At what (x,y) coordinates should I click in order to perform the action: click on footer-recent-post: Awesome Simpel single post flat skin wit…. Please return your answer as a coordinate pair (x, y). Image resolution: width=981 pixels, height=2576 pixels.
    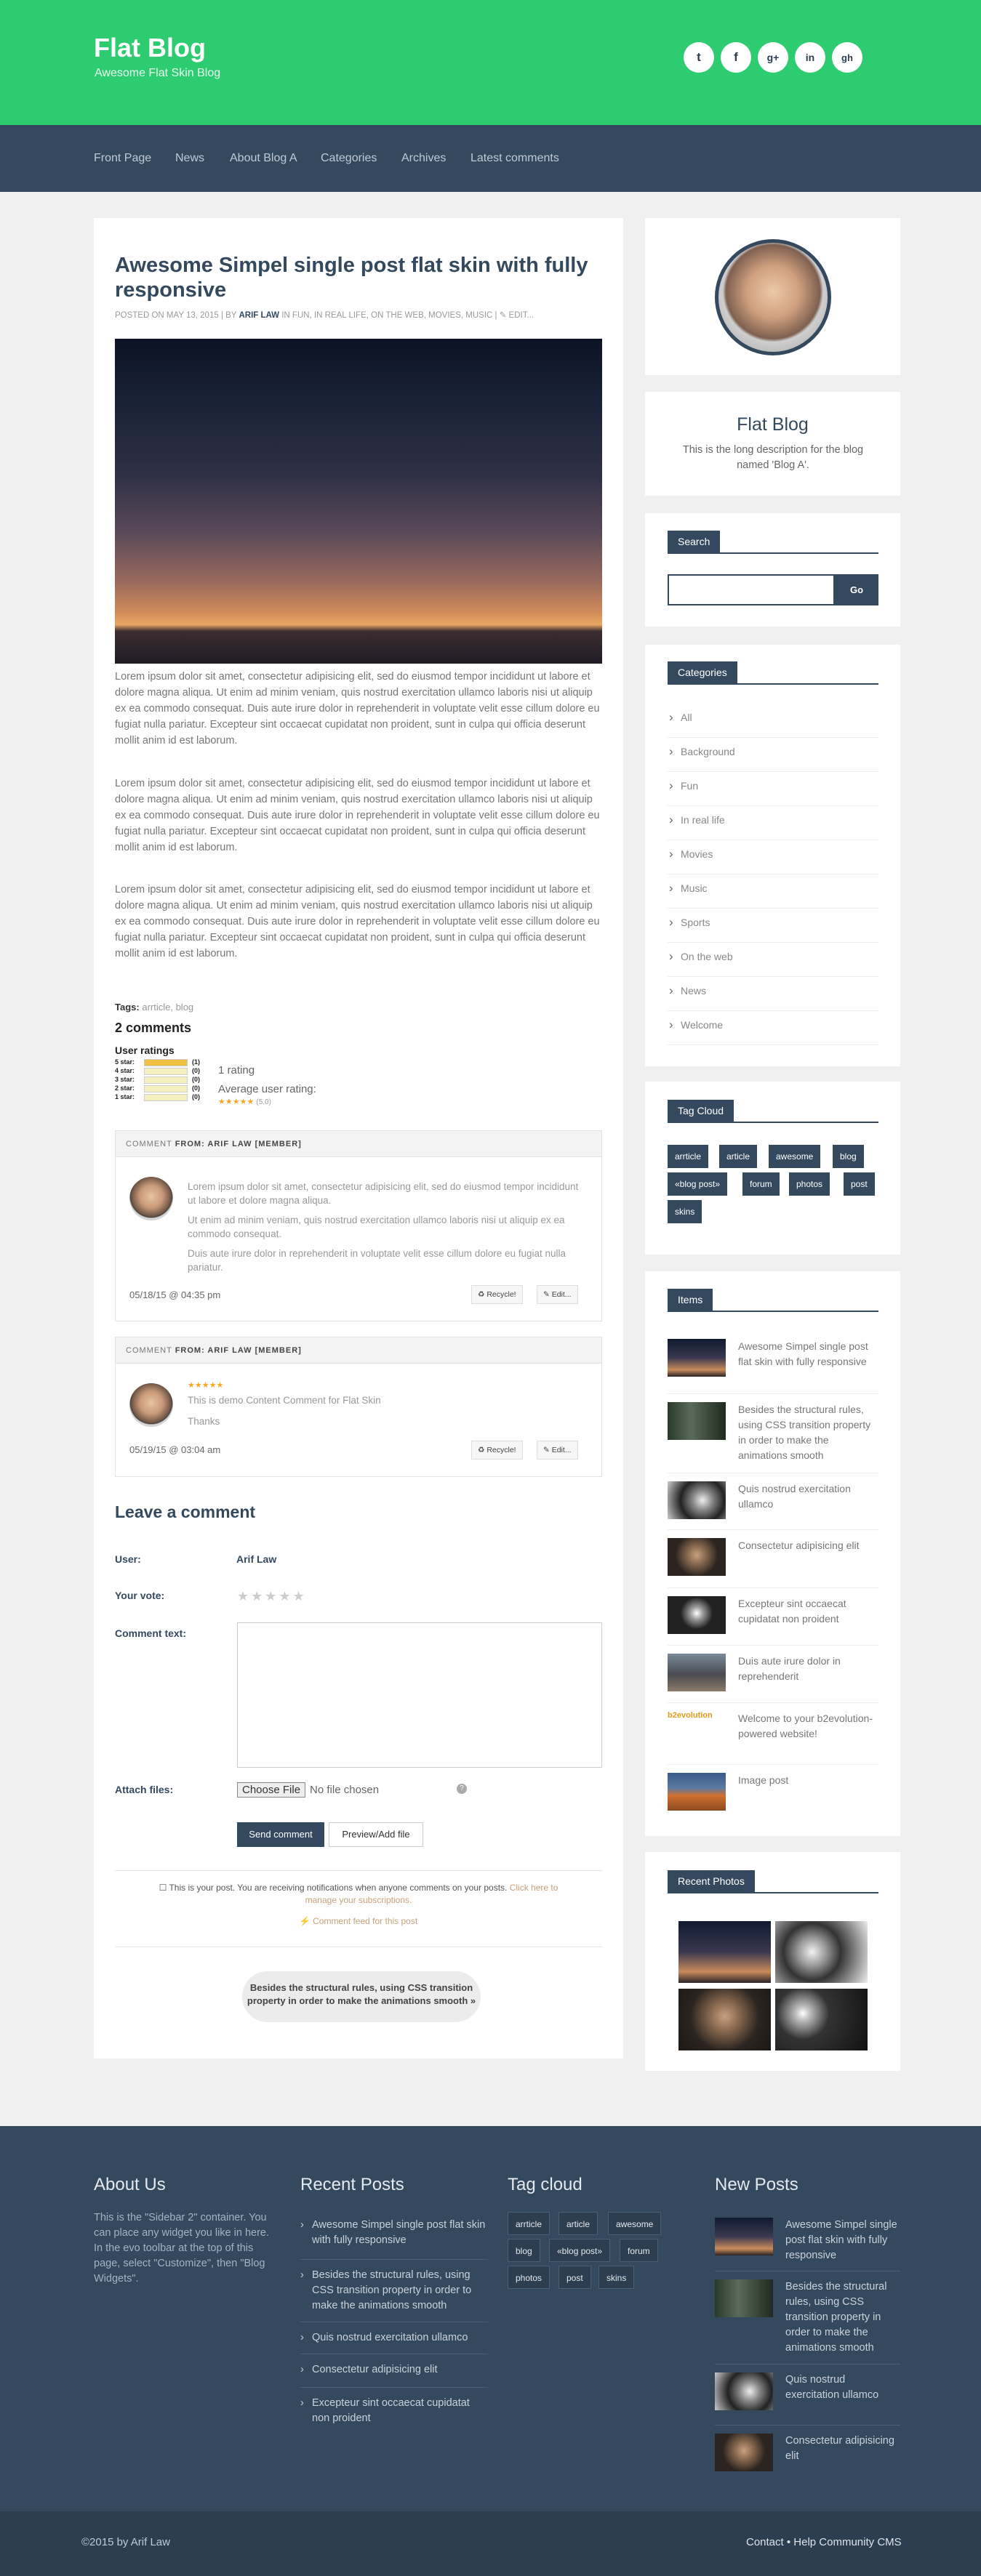
    Looking at the image, I should click on (394, 2233).